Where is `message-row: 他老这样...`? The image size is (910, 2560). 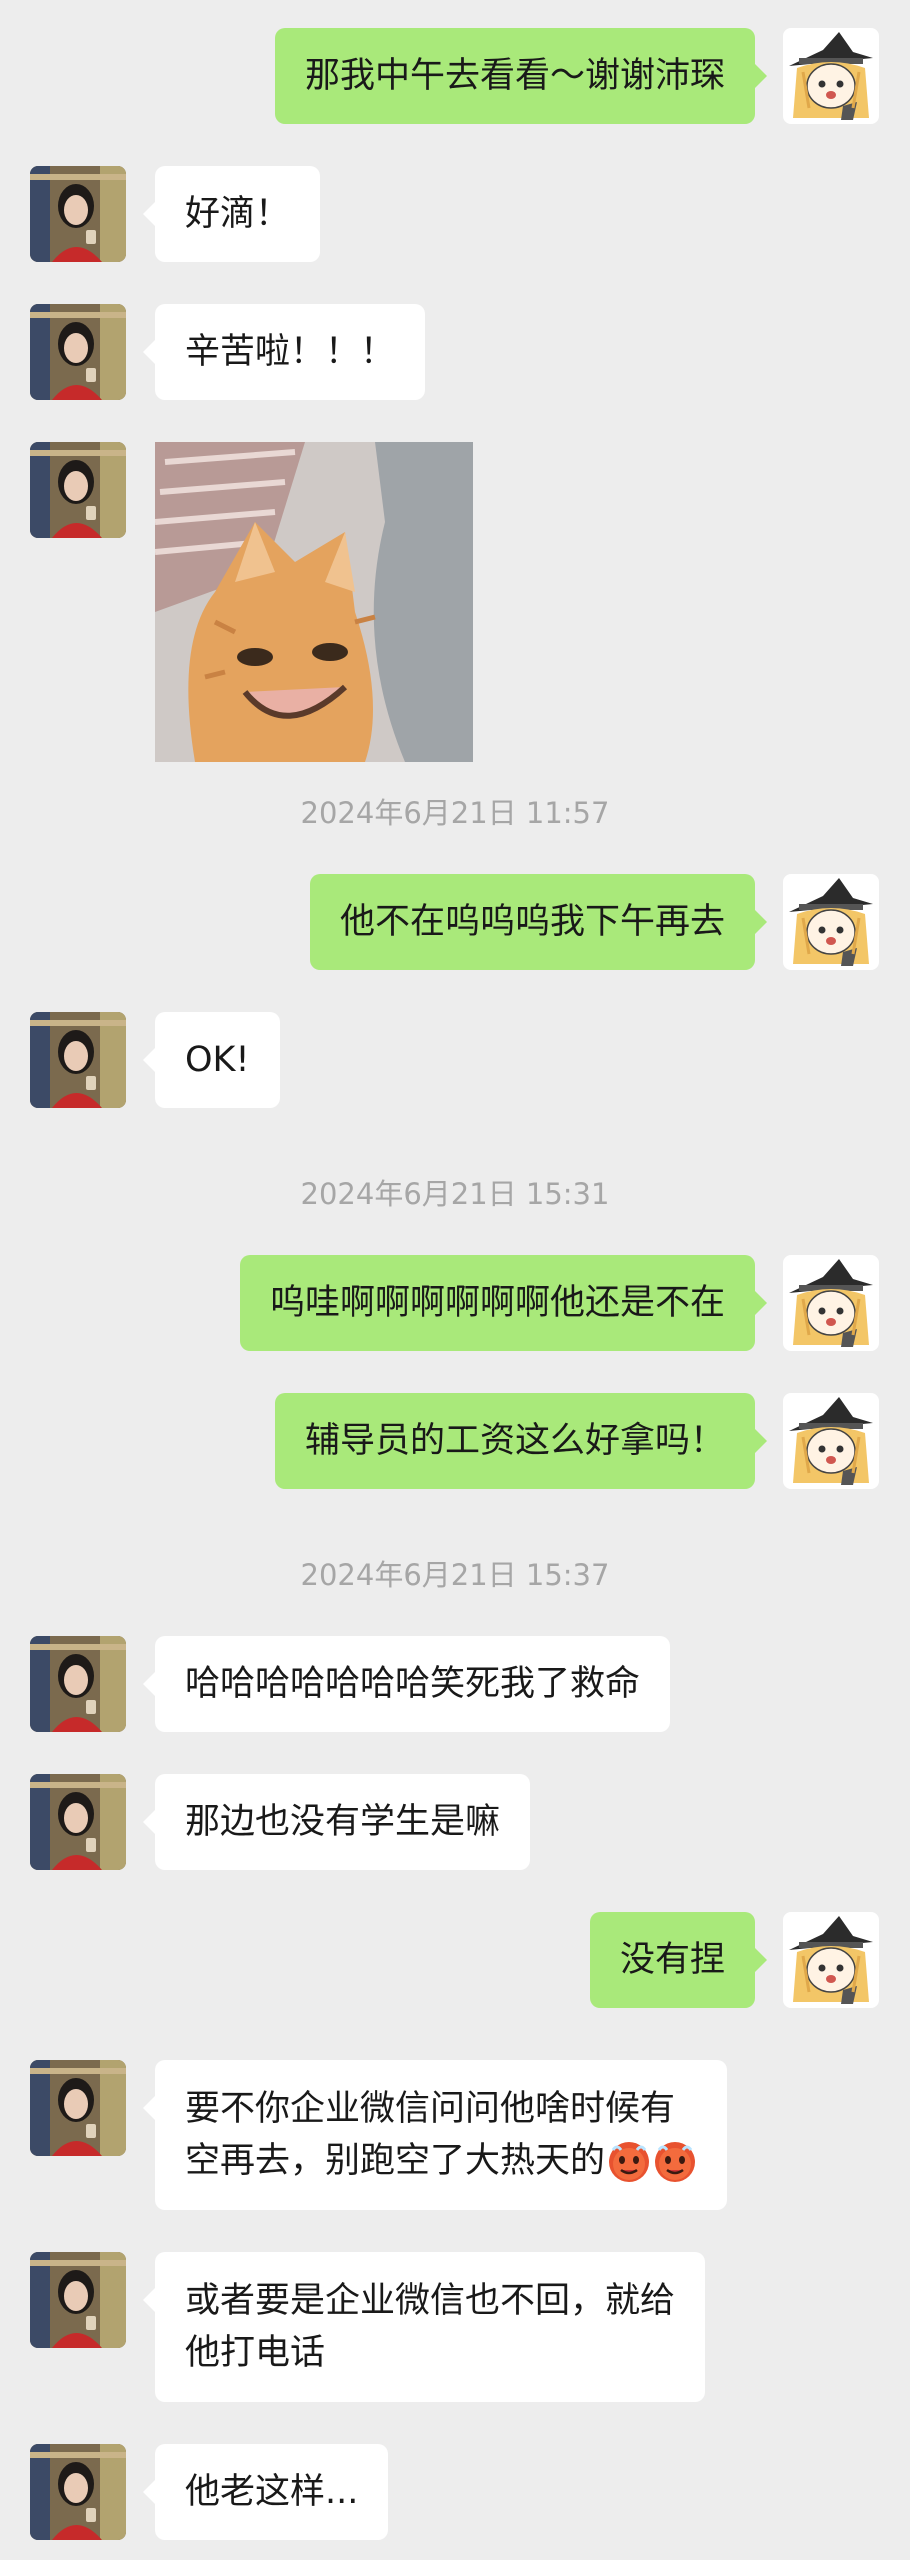 message-row: 他老这样... is located at coordinates (455, 2492).